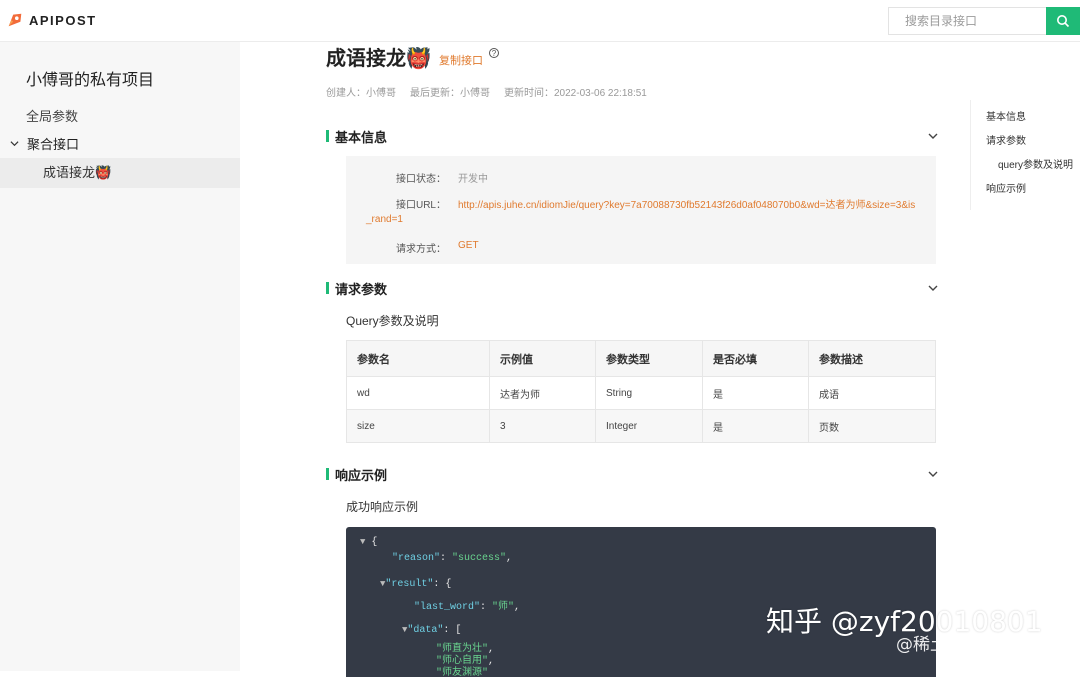 Image resolution: width=1080 pixels, height=679 pixels. I want to click on section-title: 请求参数, so click(361, 289).